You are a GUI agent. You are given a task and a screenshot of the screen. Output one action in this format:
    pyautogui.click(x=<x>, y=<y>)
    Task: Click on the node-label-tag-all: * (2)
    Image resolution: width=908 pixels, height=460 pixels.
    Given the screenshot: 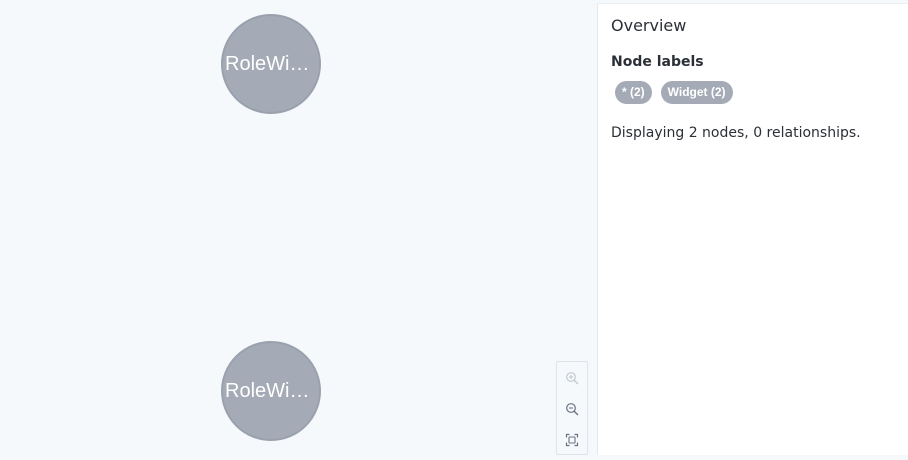 What is the action you would take?
    pyautogui.click(x=633, y=92)
    